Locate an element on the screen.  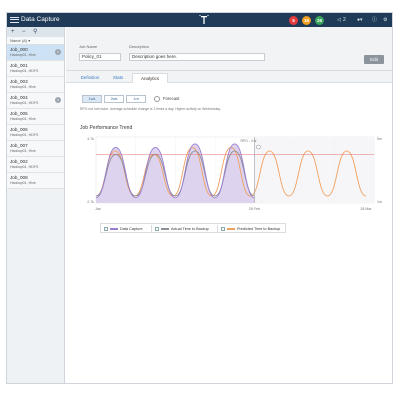
sidebar-toolbar: + − ⚲ is located at coordinates (35, 32).